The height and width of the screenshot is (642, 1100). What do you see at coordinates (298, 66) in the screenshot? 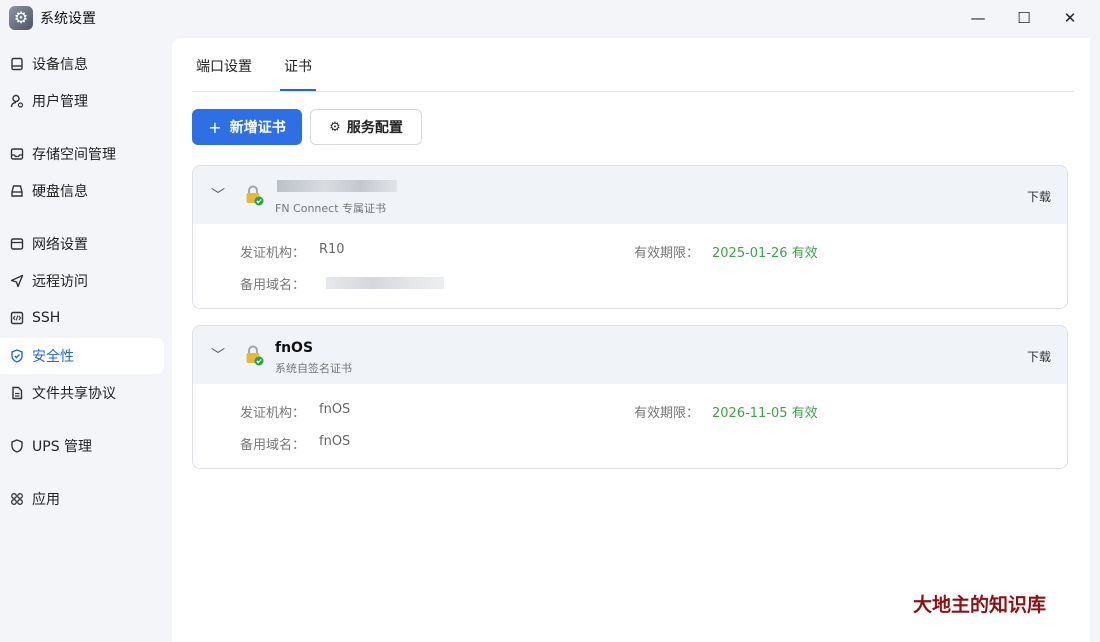
I see `tab-certificates: 证书` at bounding box center [298, 66].